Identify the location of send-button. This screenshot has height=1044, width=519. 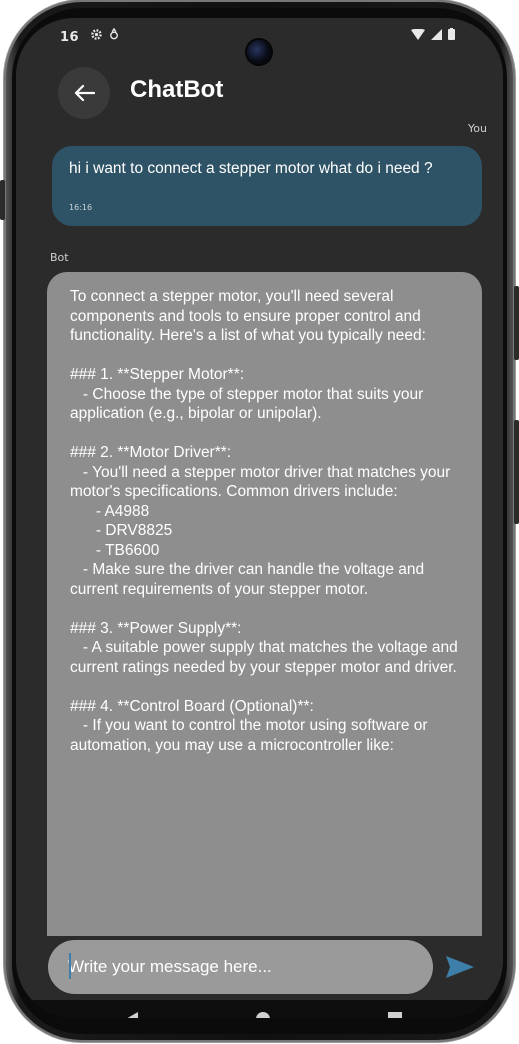
(460, 967).